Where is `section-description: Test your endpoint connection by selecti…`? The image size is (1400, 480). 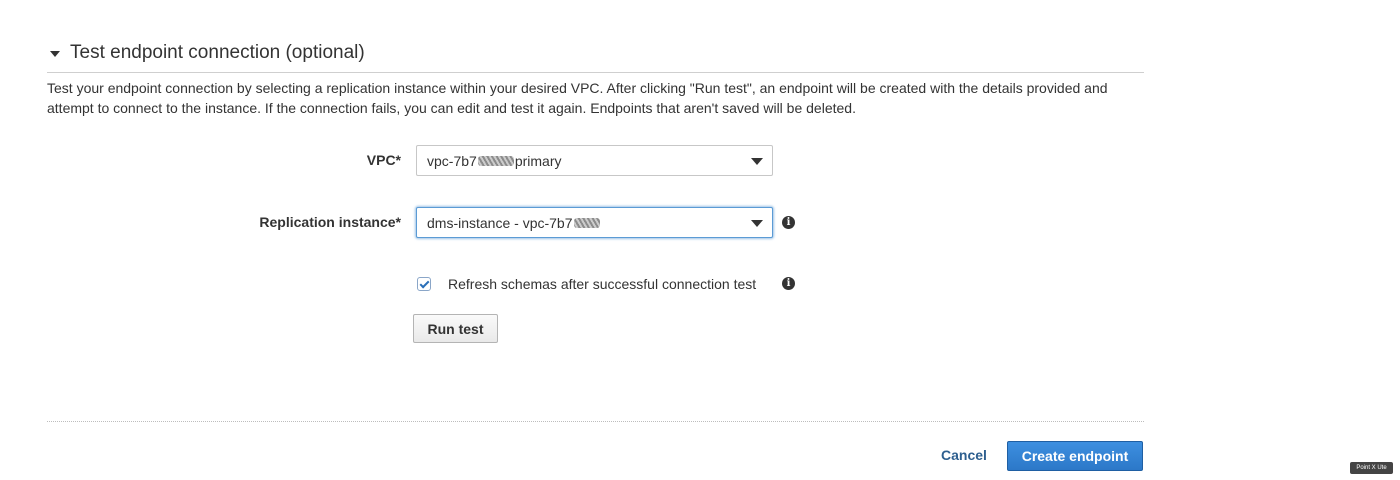 section-description: Test your endpoint connection by selecti… is located at coordinates (577, 98).